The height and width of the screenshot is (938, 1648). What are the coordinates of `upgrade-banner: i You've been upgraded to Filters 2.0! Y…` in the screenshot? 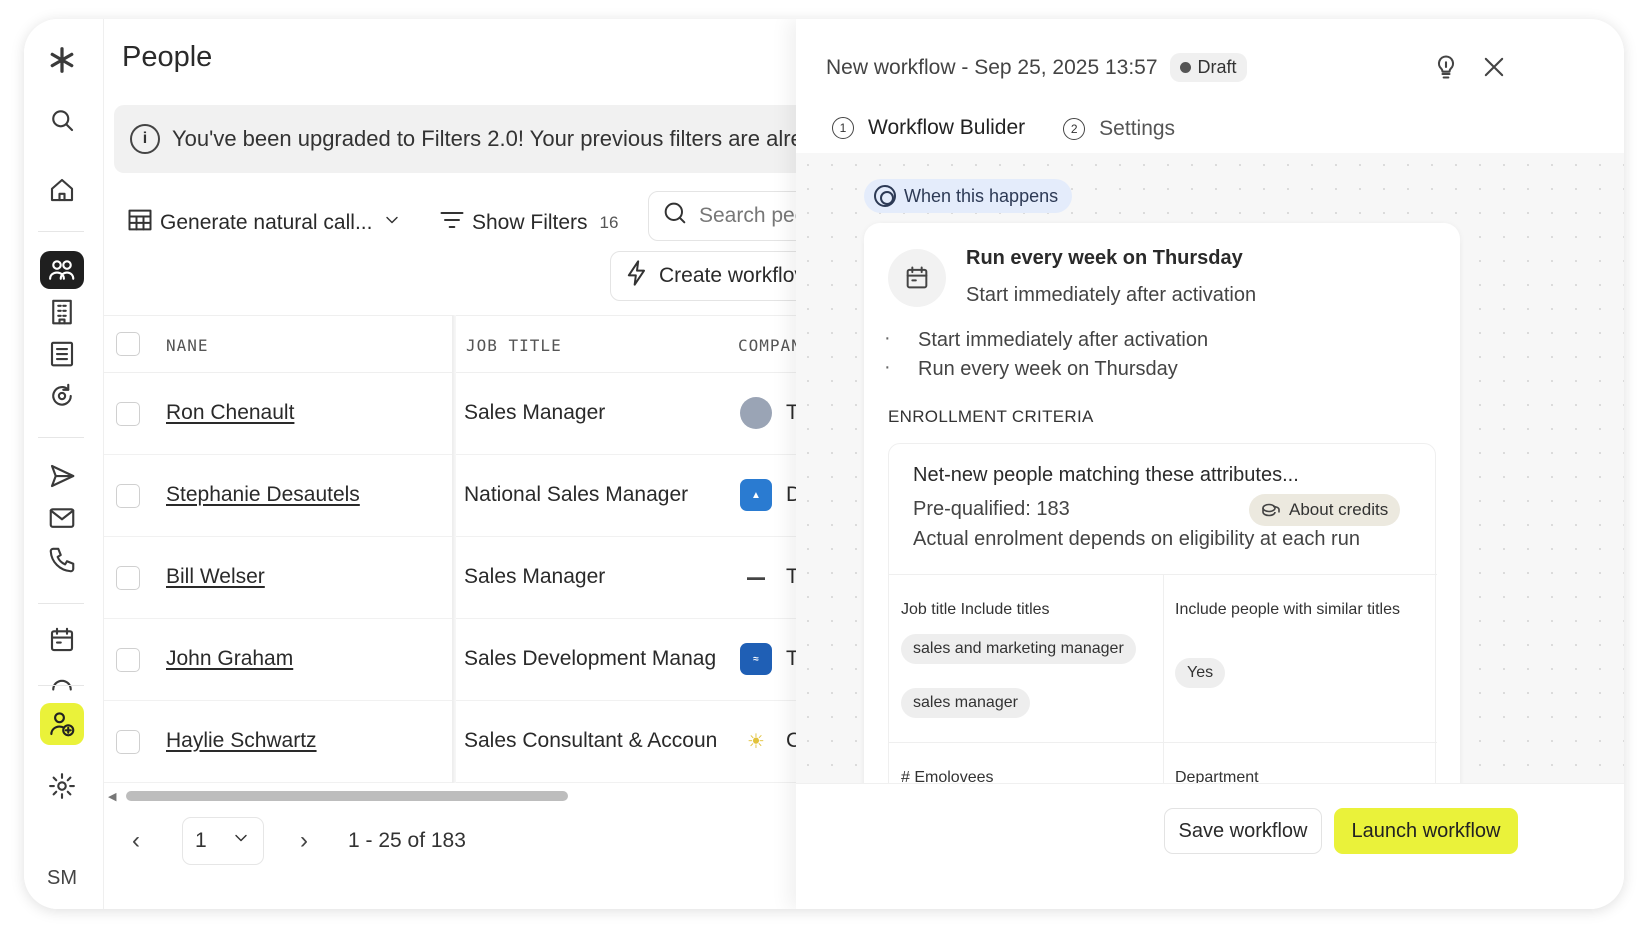 It's located at (484, 139).